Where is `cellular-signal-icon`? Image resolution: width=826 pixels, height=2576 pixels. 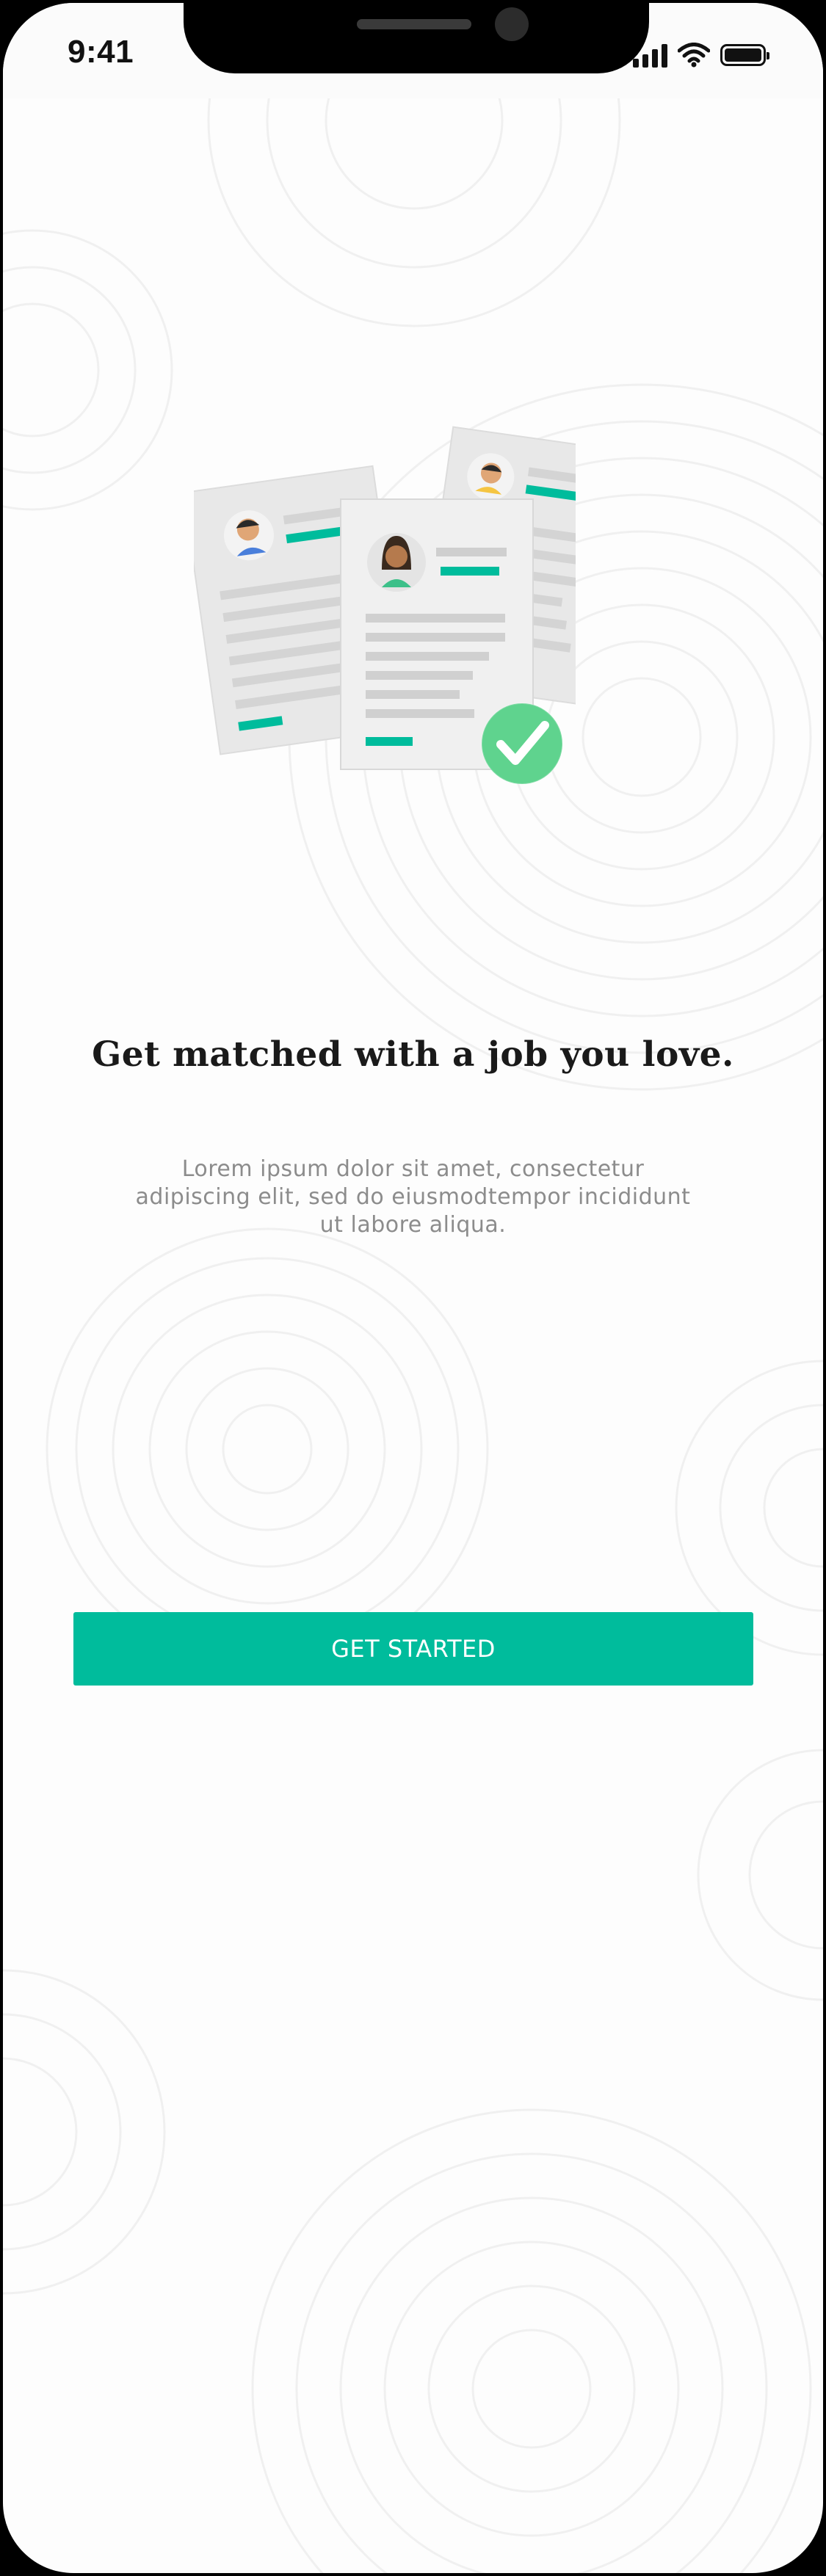 cellular-signal-icon is located at coordinates (650, 56).